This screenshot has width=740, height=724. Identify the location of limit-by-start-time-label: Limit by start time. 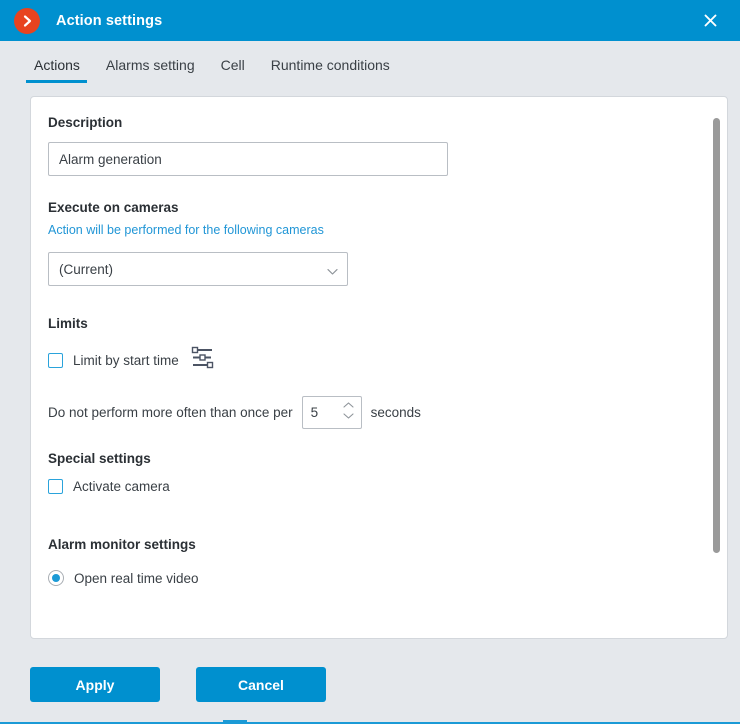
(126, 360).